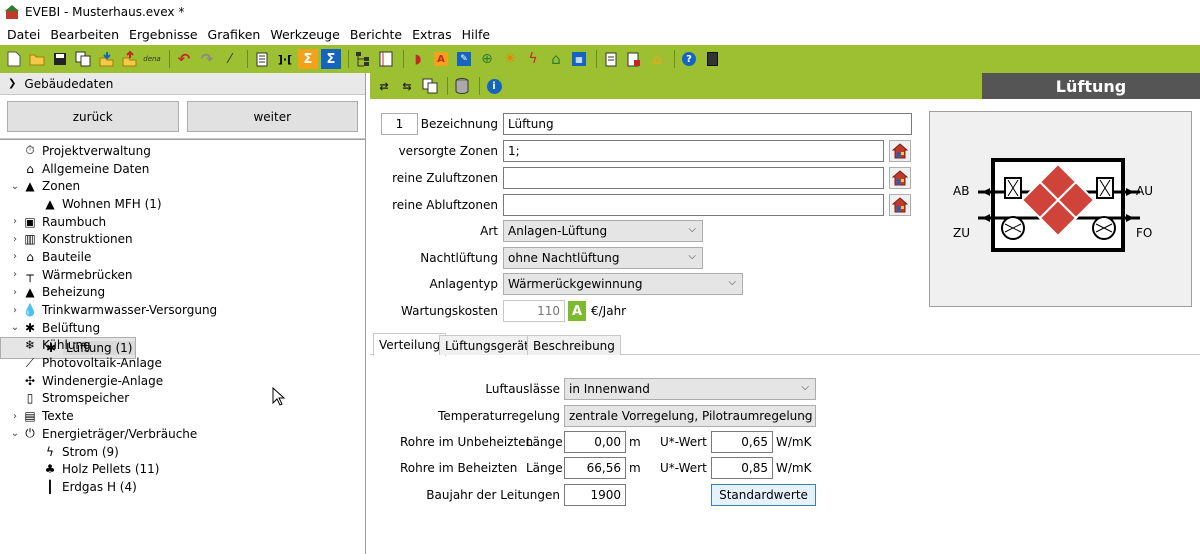  Describe the element at coordinates (376, 34) in the screenshot. I see `menu-berichte: Berichte` at that location.